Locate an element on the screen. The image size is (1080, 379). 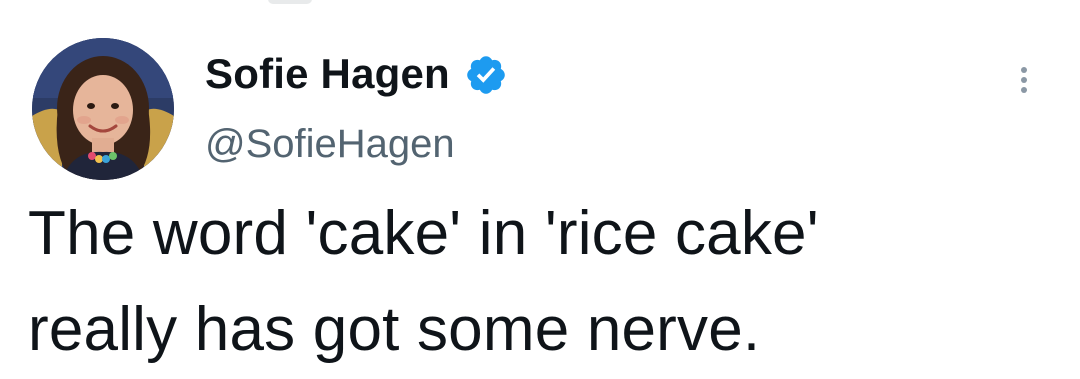
author-name-row: Sofie Hagen is located at coordinates (356, 74).